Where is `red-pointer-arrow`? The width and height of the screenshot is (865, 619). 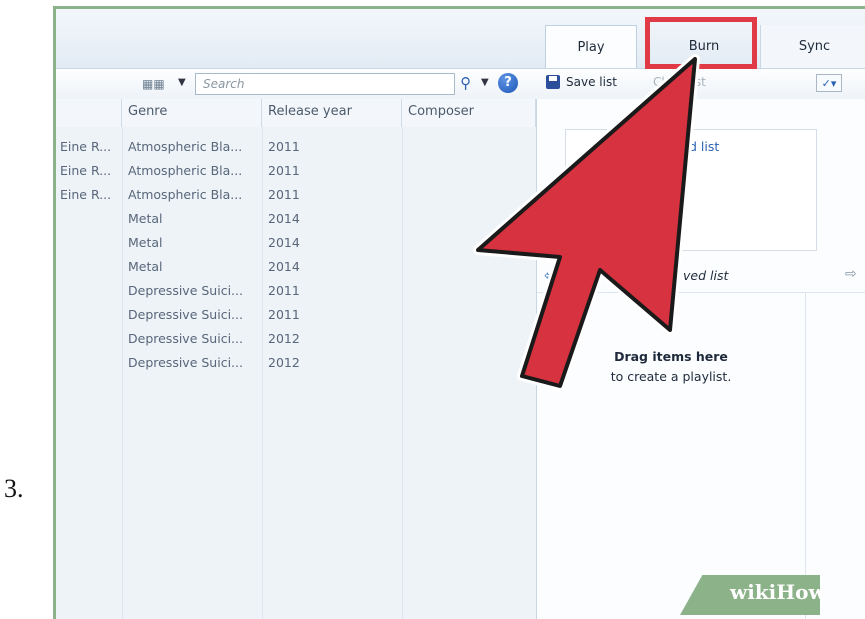 red-pointer-arrow is located at coordinates (586, 222).